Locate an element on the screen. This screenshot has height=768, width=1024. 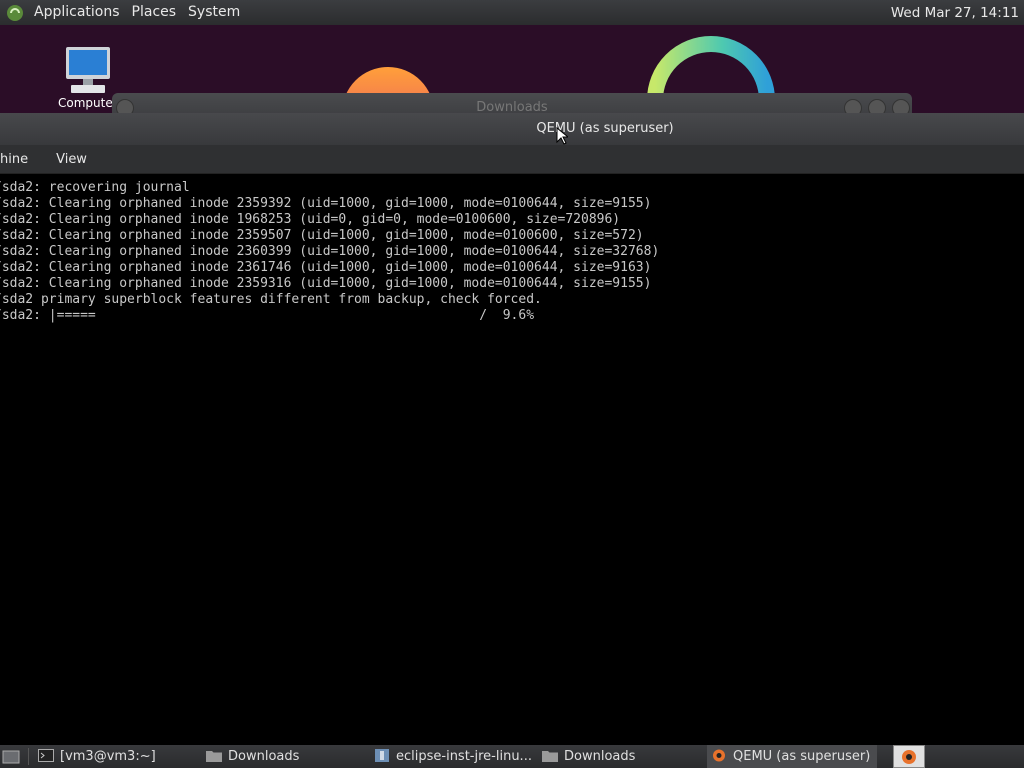
qemu-menubar: hine View is located at coordinates (512, 159).